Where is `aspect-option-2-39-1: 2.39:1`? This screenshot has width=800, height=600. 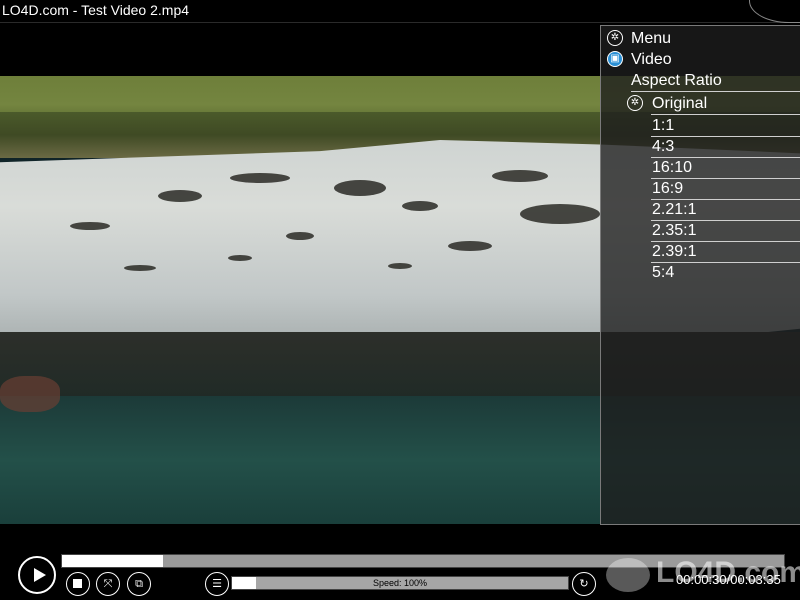 aspect-option-2-39-1: 2.39:1 is located at coordinates (674, 251).